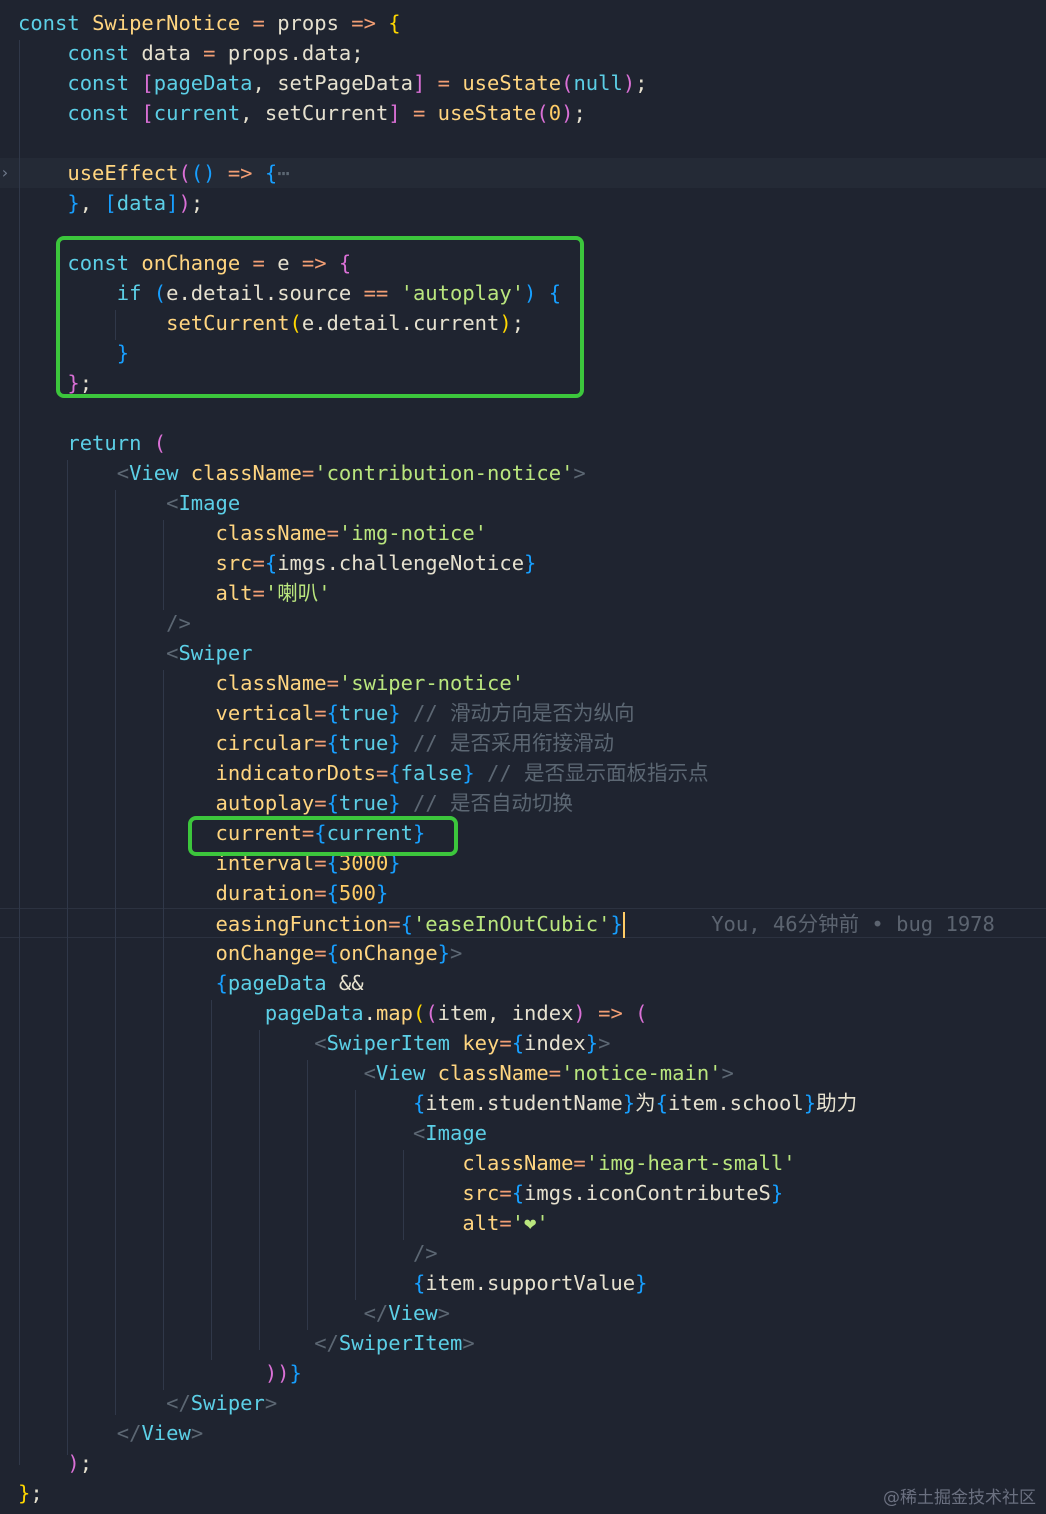  Describe the element at coordinates (523, 473) in the screenshot. I see `code-line: <View className='contribution-notice'>` at that location.